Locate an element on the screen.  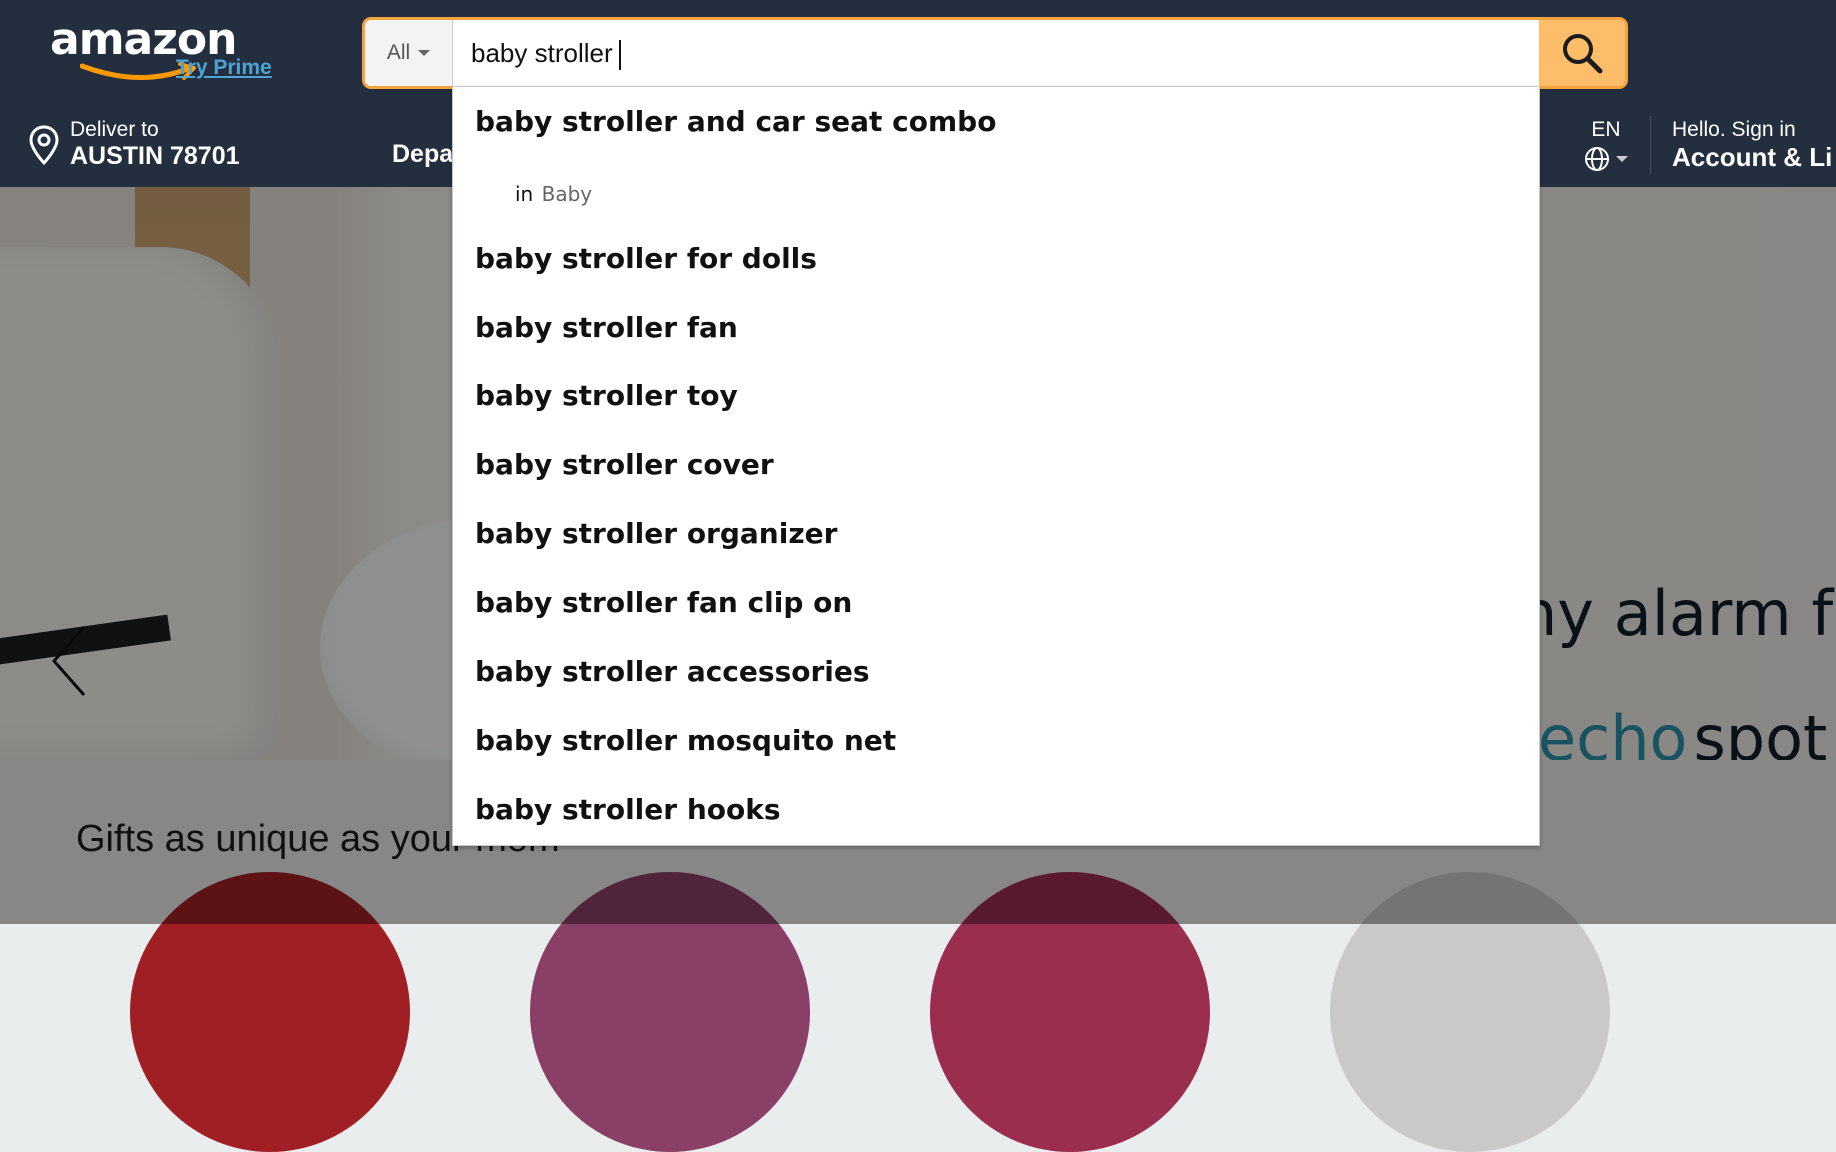
departments-menu: Depa is located at coordinates (422, 154).